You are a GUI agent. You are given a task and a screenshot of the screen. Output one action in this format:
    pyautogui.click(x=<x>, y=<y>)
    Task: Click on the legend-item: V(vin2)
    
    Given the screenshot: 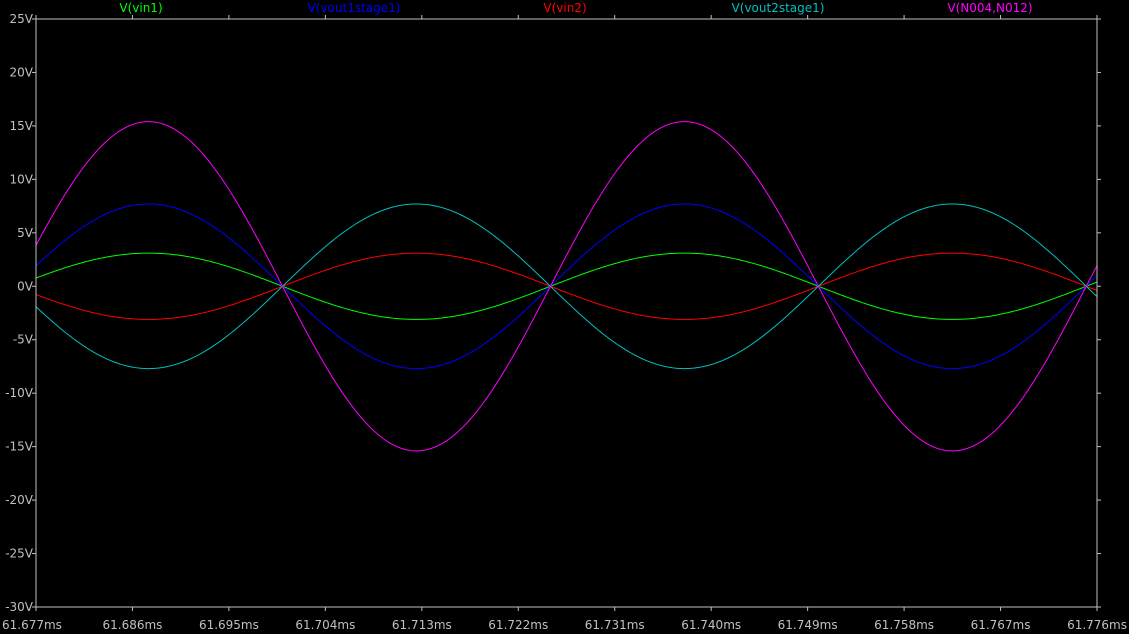 What is the action you would take?
    pyautogui.click(x=564, y=8)
    